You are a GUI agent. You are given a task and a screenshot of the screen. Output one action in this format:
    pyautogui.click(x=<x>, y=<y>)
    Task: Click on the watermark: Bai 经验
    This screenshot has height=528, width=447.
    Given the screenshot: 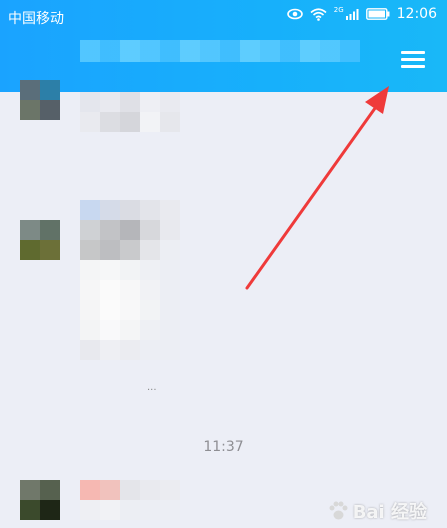 What is the action you would take?
    pyautogui.click(x=377, y=511)
    